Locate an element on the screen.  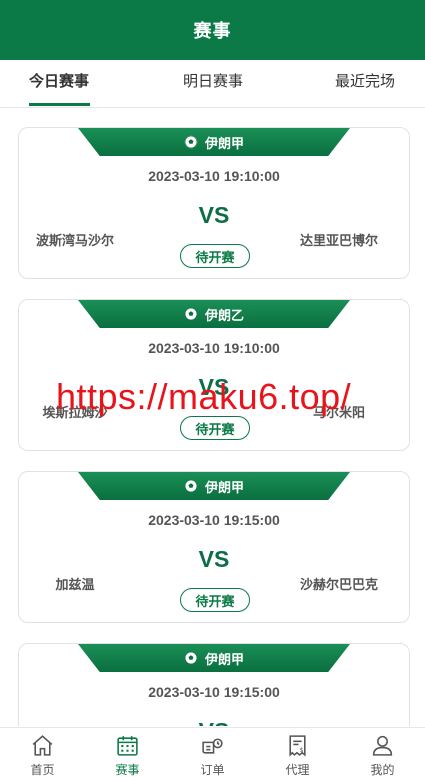
nav-item-matches: 赛事 is located at coordinates (127, 752).